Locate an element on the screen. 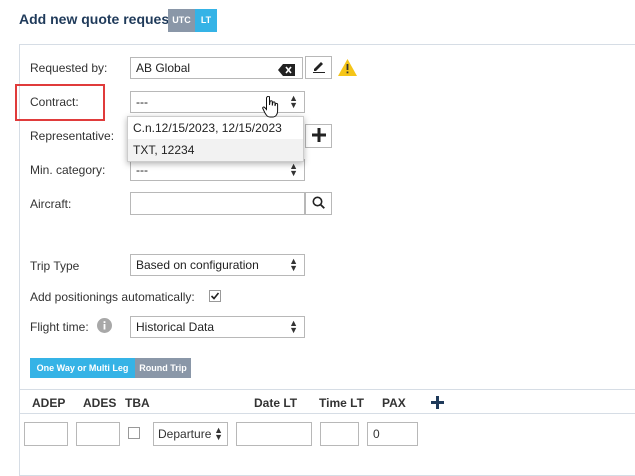 The width and height of the screenshot is (635, 476). min-category-label: Min. category: is located at coordinates (68, 170).